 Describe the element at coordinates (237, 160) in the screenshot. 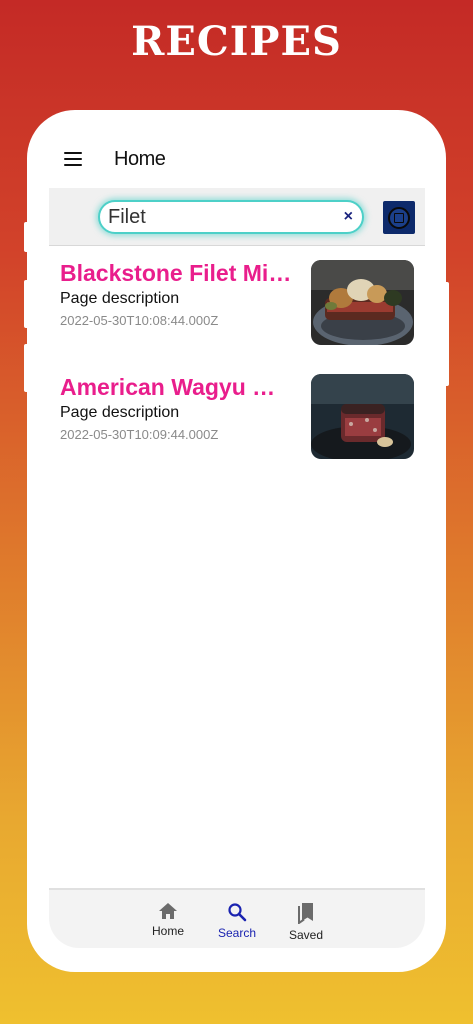

I see `app-bar: Home` at that location.